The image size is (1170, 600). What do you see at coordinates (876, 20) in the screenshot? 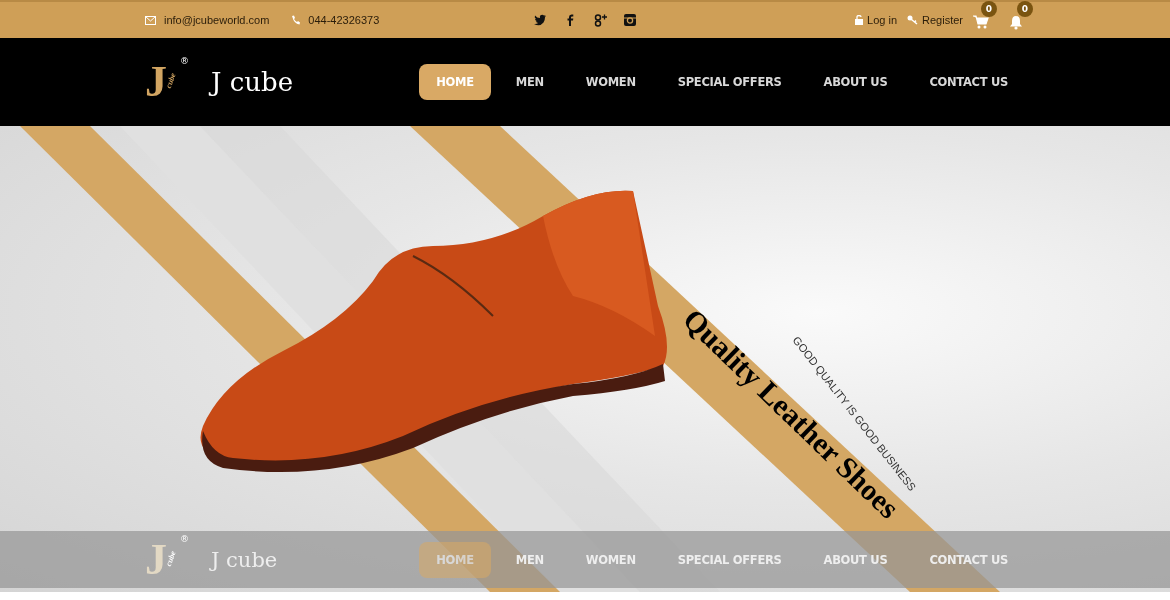
I see `login-link: Log in` at bounding box center [876, 20].